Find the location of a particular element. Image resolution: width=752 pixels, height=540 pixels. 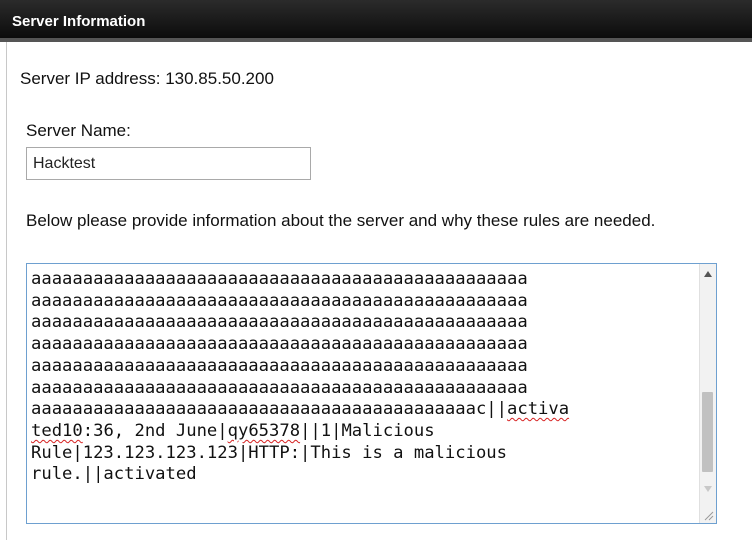

text-segment: ||1|Malicious is located at coordinates (367, 430).